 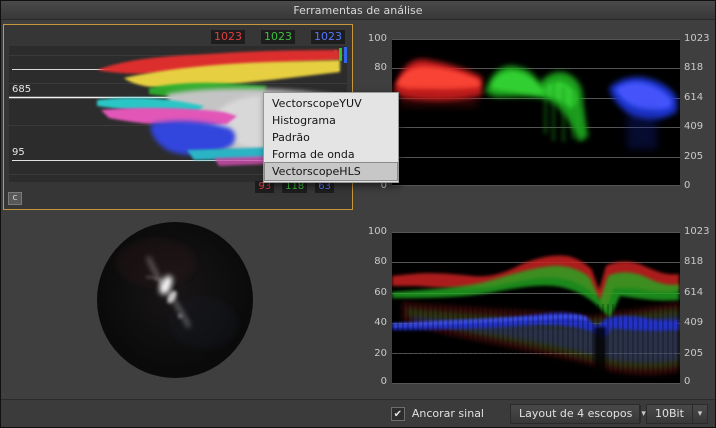 I want to click on rgb-overlay-graphic, so click(x=535, y=308).